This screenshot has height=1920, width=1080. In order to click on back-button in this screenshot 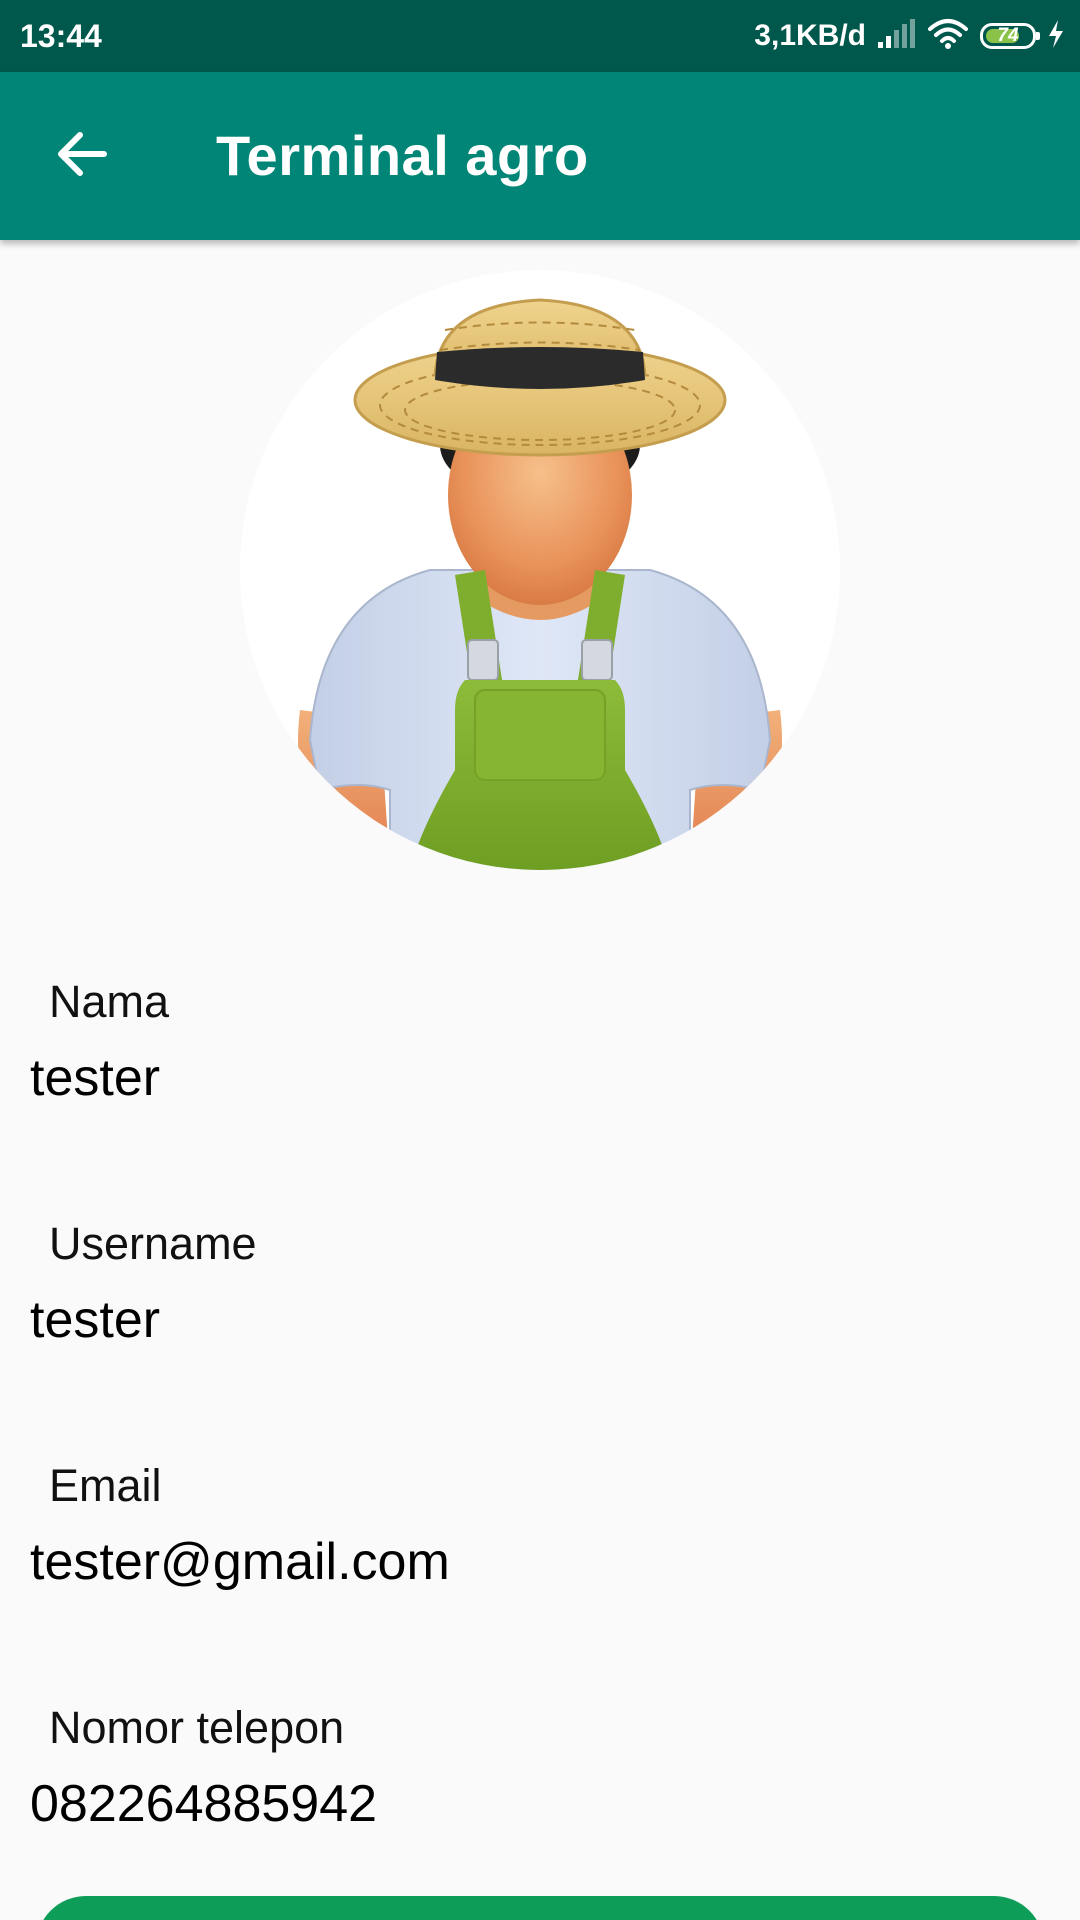, I will do `click(82, 156)`.